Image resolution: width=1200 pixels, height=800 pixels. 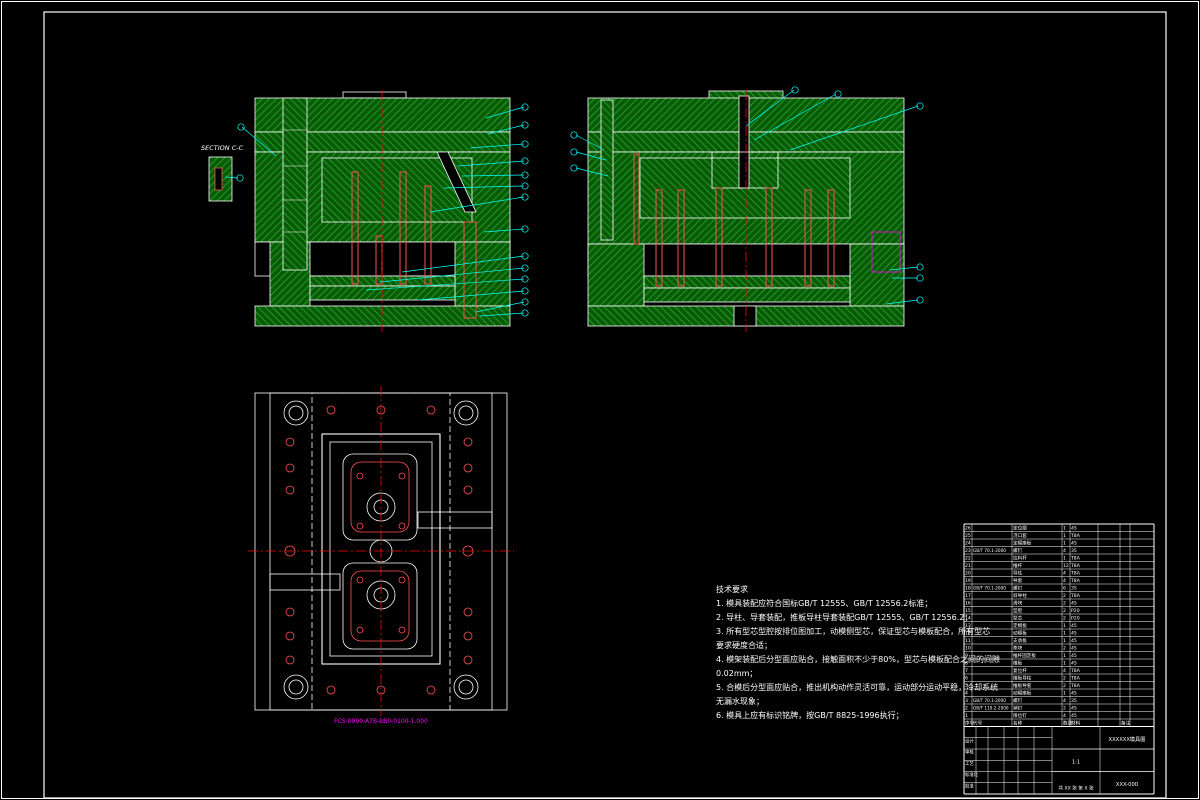 What do you see at coordinates (381, 721) in the screenshot?
I see `plan-caption: FCS-0990-A7B-BB0-0100-1.000` at bounding box center [381, 721].